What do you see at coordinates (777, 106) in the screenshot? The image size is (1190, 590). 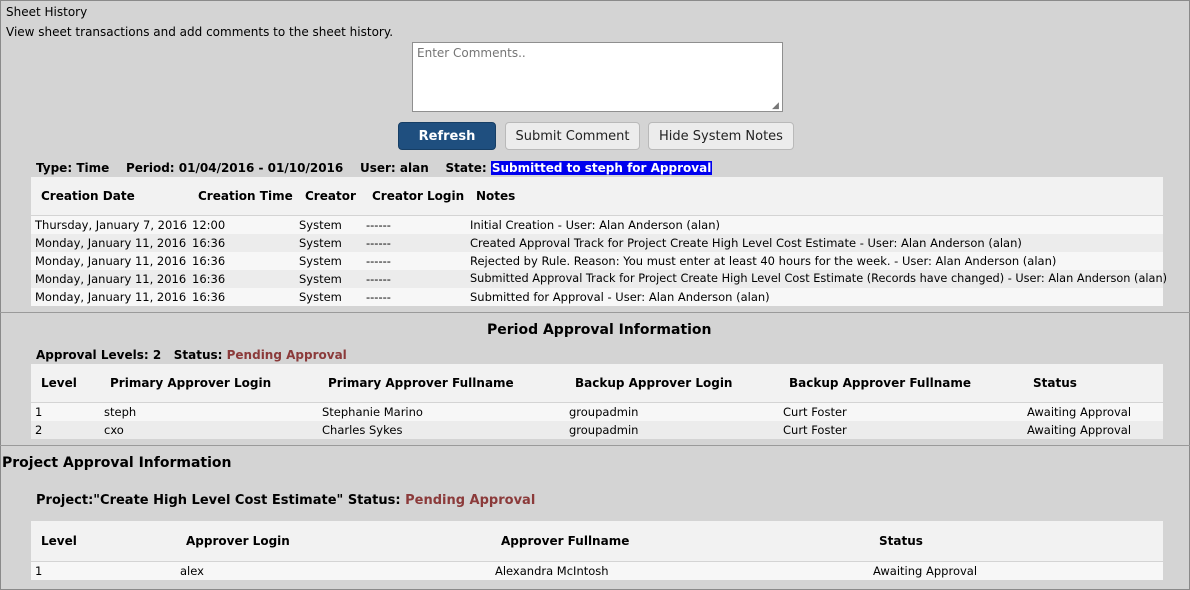 I see `resize-grip-icon: ◢` at bounding box center [777, 106].